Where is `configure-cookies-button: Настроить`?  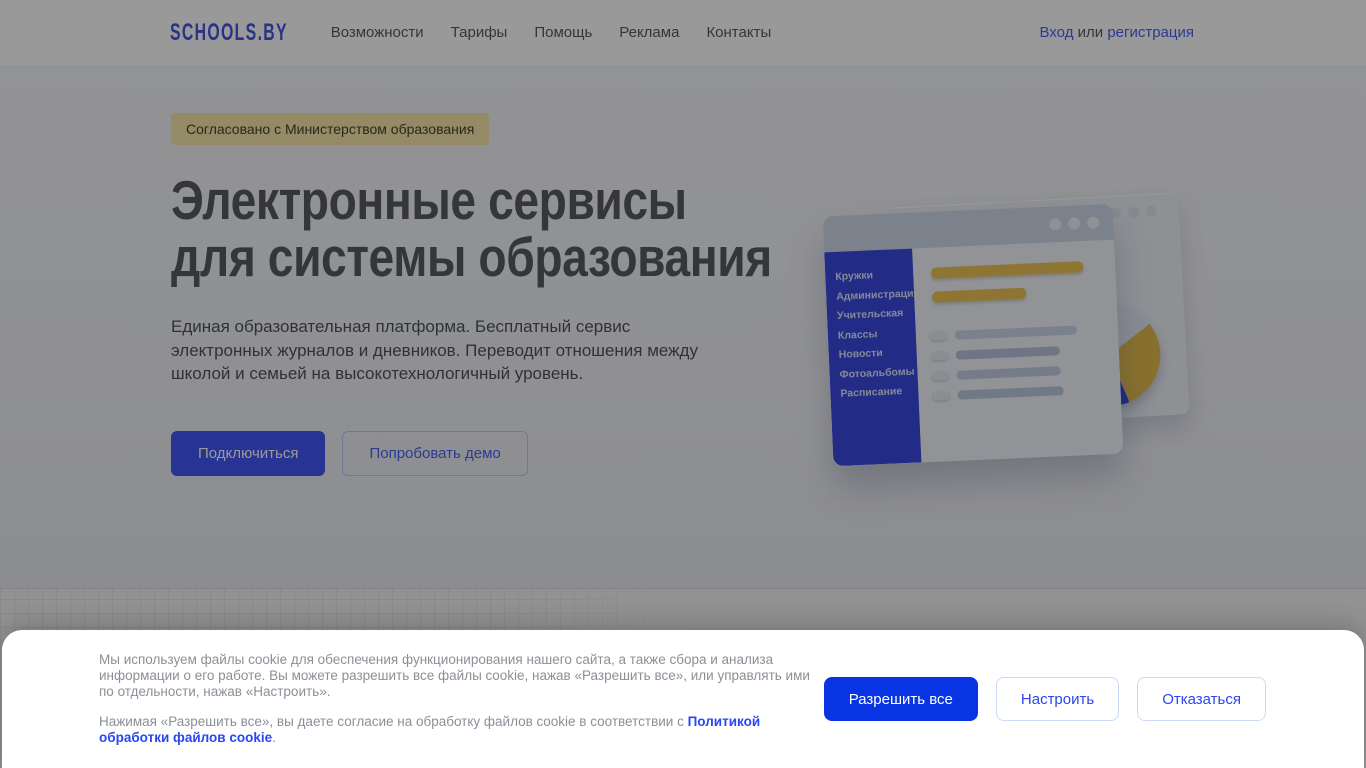
configure-cookies-button: Настроить is located at coordinates (1057, 699).